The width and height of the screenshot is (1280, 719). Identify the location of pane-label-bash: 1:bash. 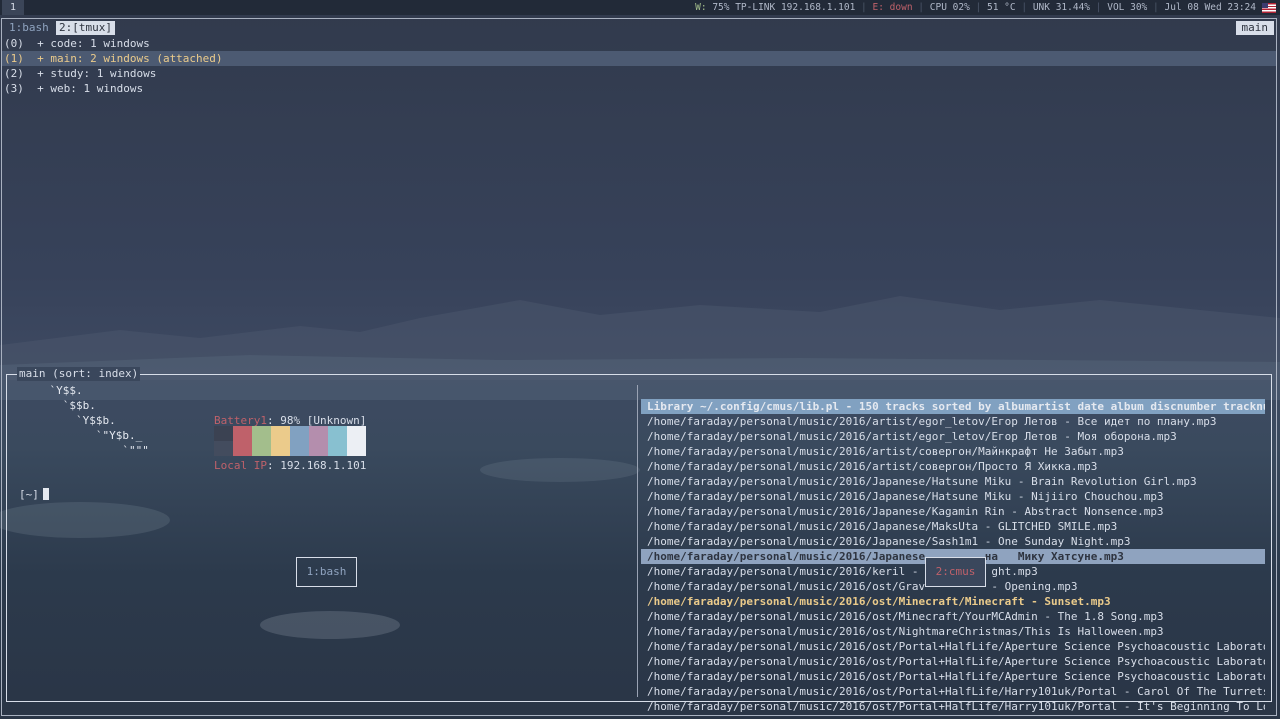
(326, 572).